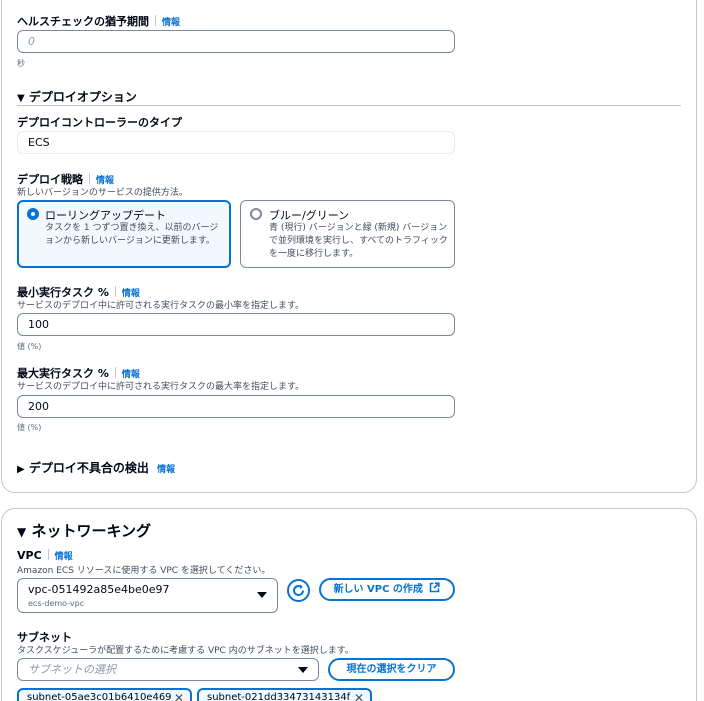  I want to click on min-tasks-description: サービスのデプロイ中に許可される実行タスクの最小率を指定します。, so click(161, 306).